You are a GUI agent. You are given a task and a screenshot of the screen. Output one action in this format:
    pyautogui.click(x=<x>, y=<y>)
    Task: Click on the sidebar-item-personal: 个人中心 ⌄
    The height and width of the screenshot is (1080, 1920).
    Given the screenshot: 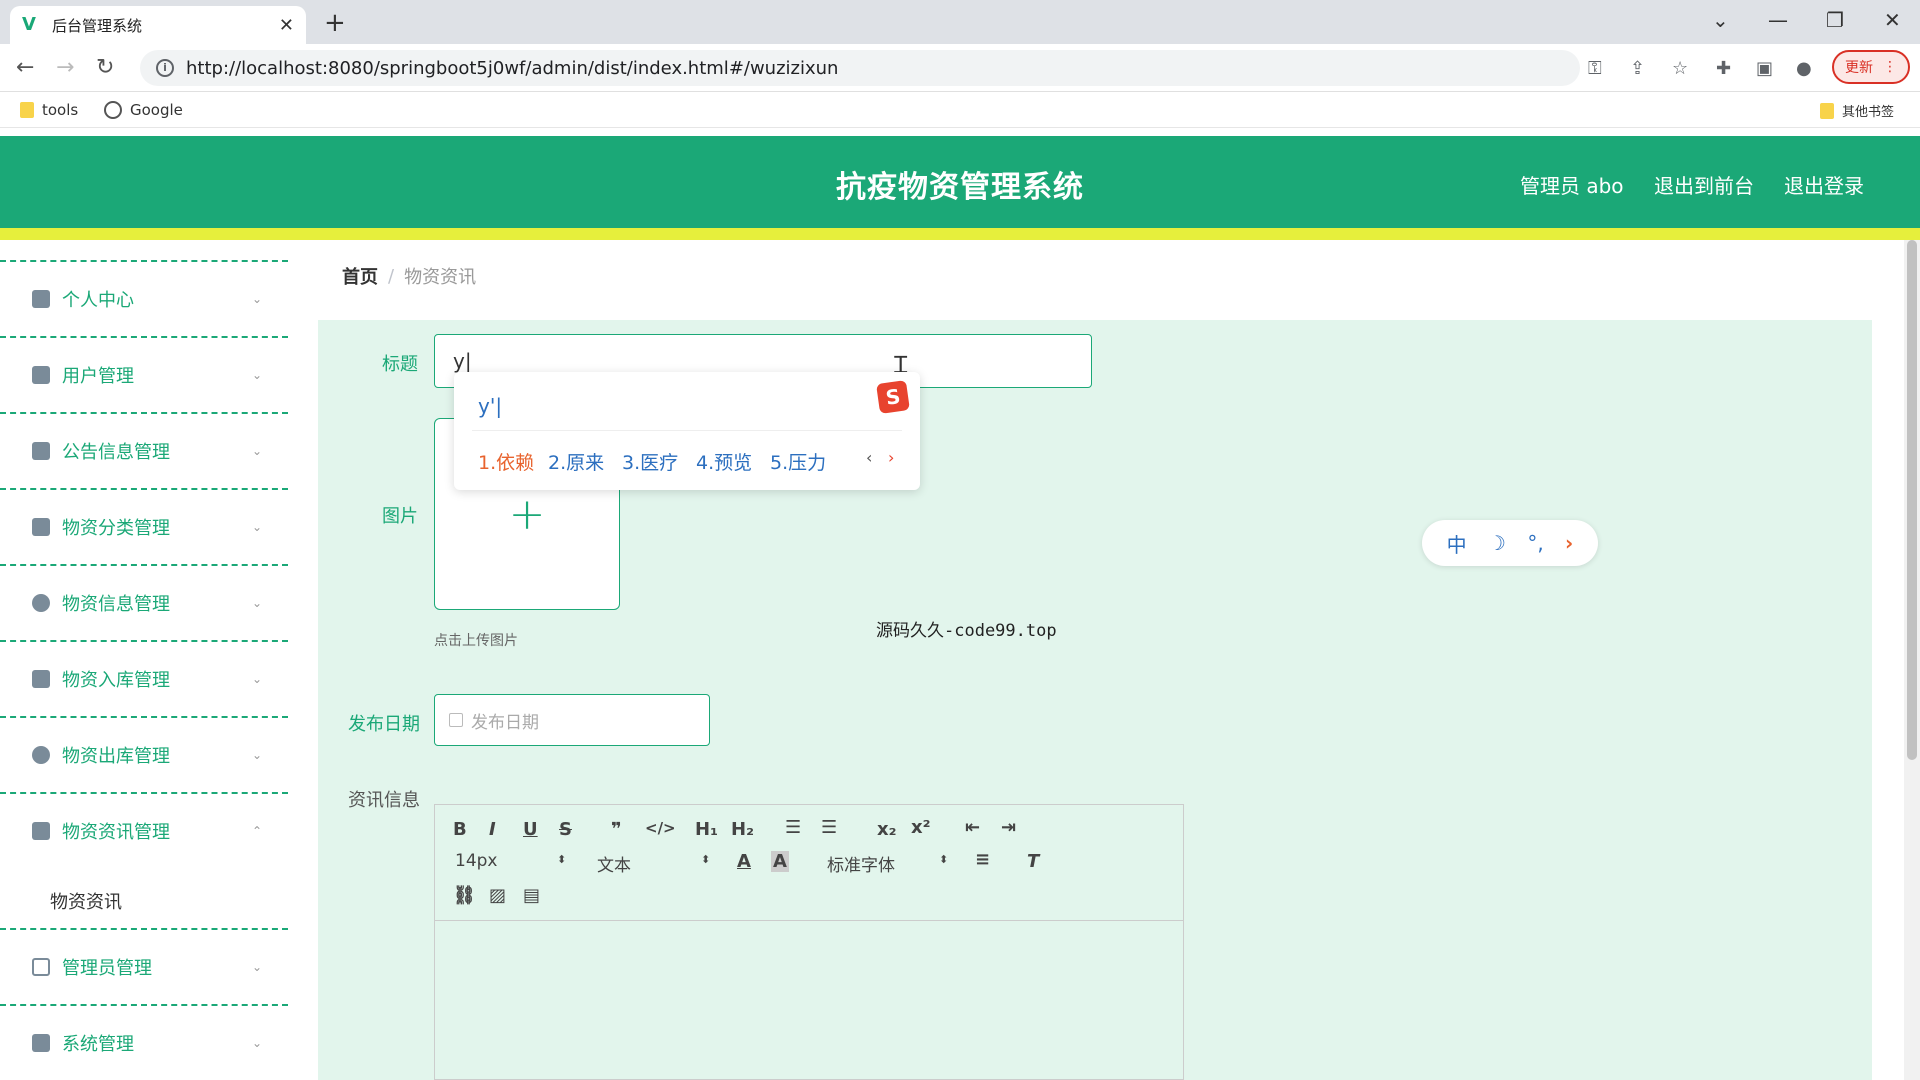 What is the action you would take?
    pyautogui.click(x=144, y=298)
    